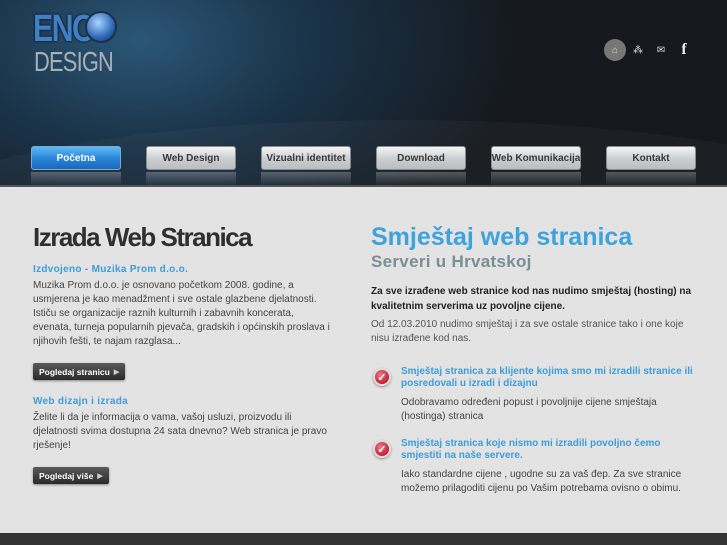 Image resolution: width=727 pixels, height=545 pixels. I want to click on mail-icon: ✉, so click(661, 50).